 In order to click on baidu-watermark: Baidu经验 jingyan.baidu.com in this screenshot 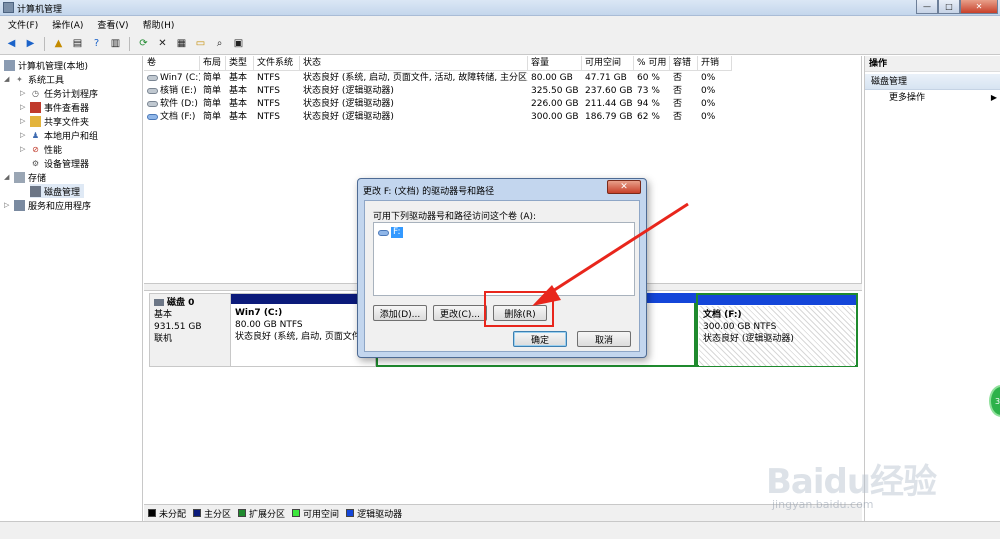, I will do `click(853, 487)`.